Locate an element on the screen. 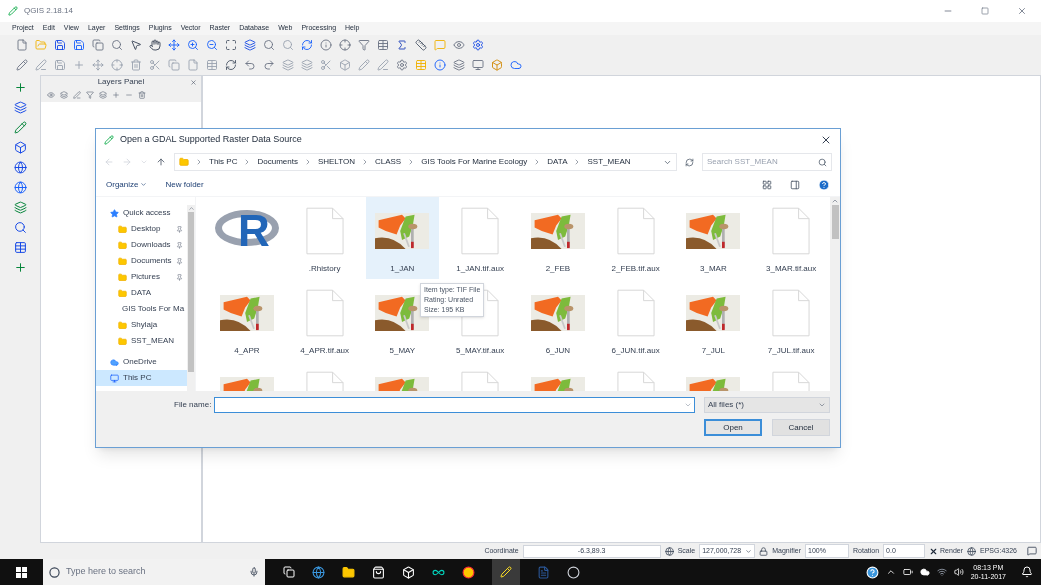  breadcrumb-item: SST_MEAN is located at coordinates (609, 162).